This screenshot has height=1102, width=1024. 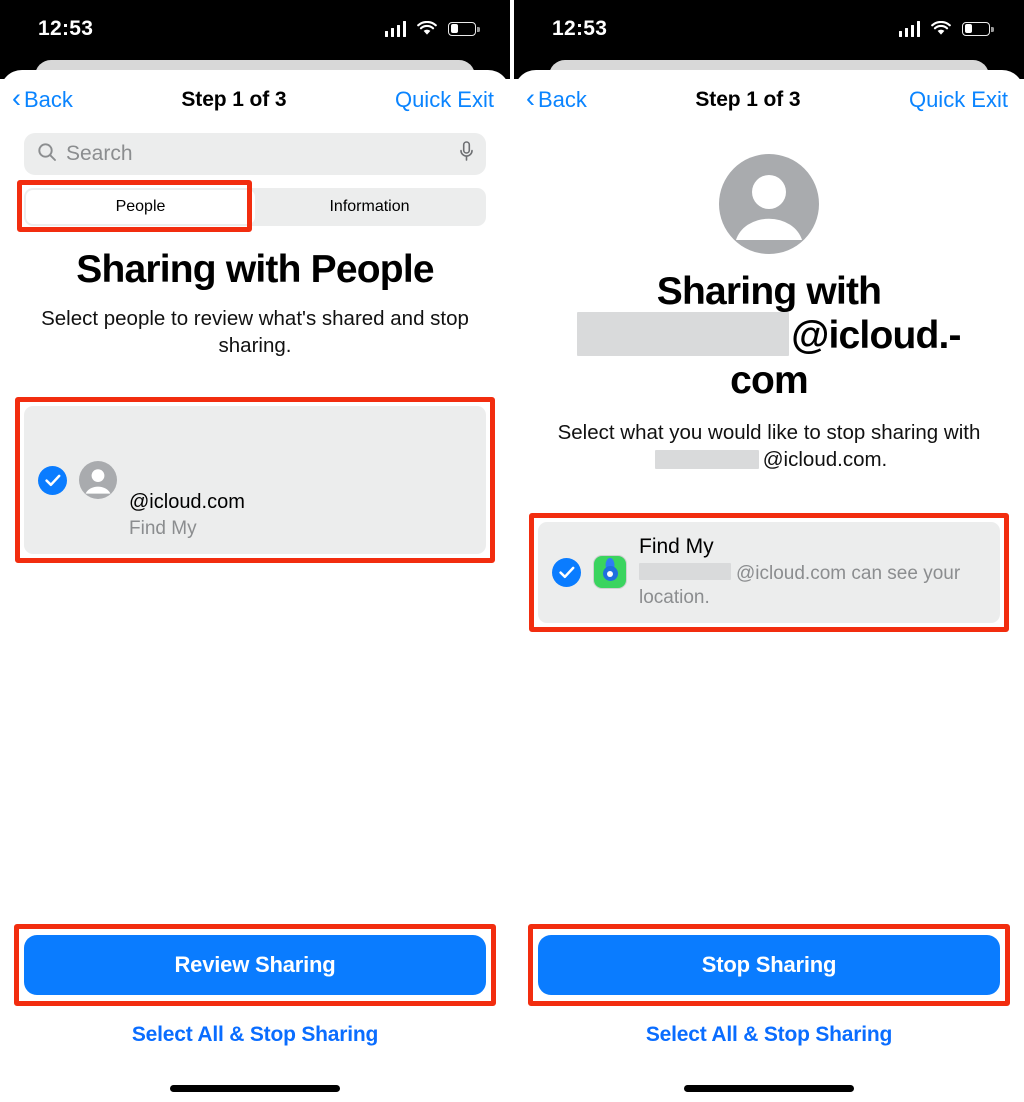 What do you see at coordinates (300, 465) in the screenshot?
I see `person-email-line: @icloud.com` at bounding box center [300, 465].